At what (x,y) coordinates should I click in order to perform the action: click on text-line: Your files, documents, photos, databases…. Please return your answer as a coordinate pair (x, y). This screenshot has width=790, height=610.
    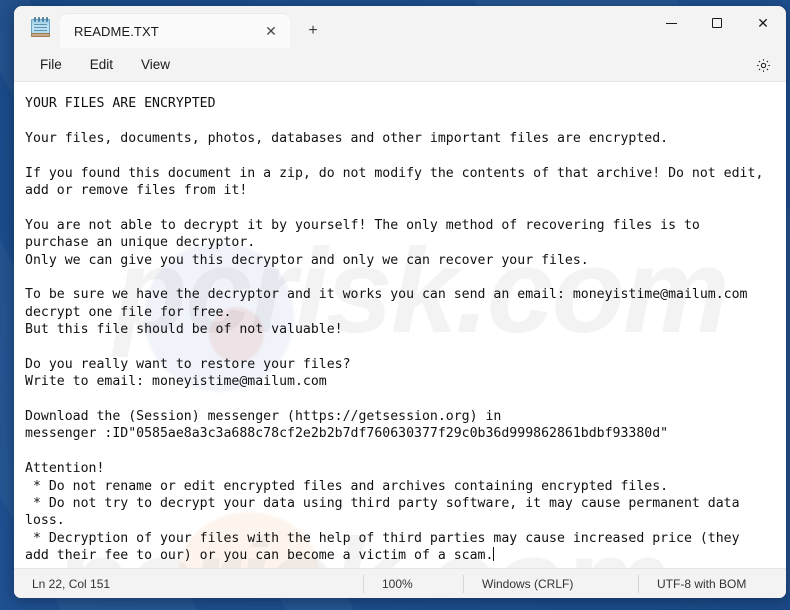
    Looking at the image, I should click on (347, 138).